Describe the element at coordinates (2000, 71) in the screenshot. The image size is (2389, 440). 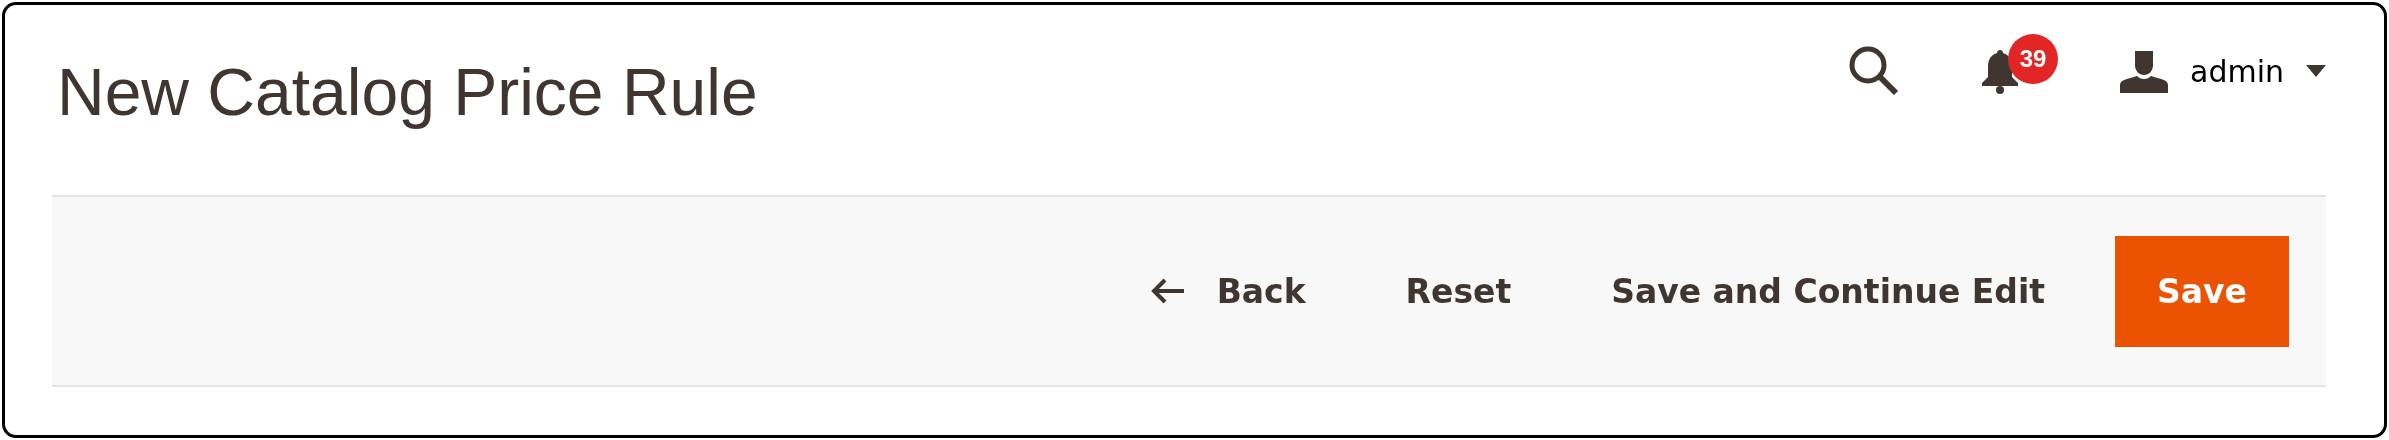
I see `bell-icon` at that location.